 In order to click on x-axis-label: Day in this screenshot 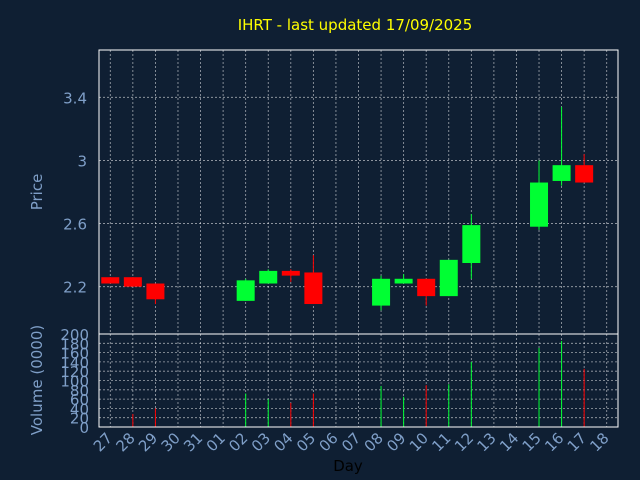, I will do `click(348, 466)`.